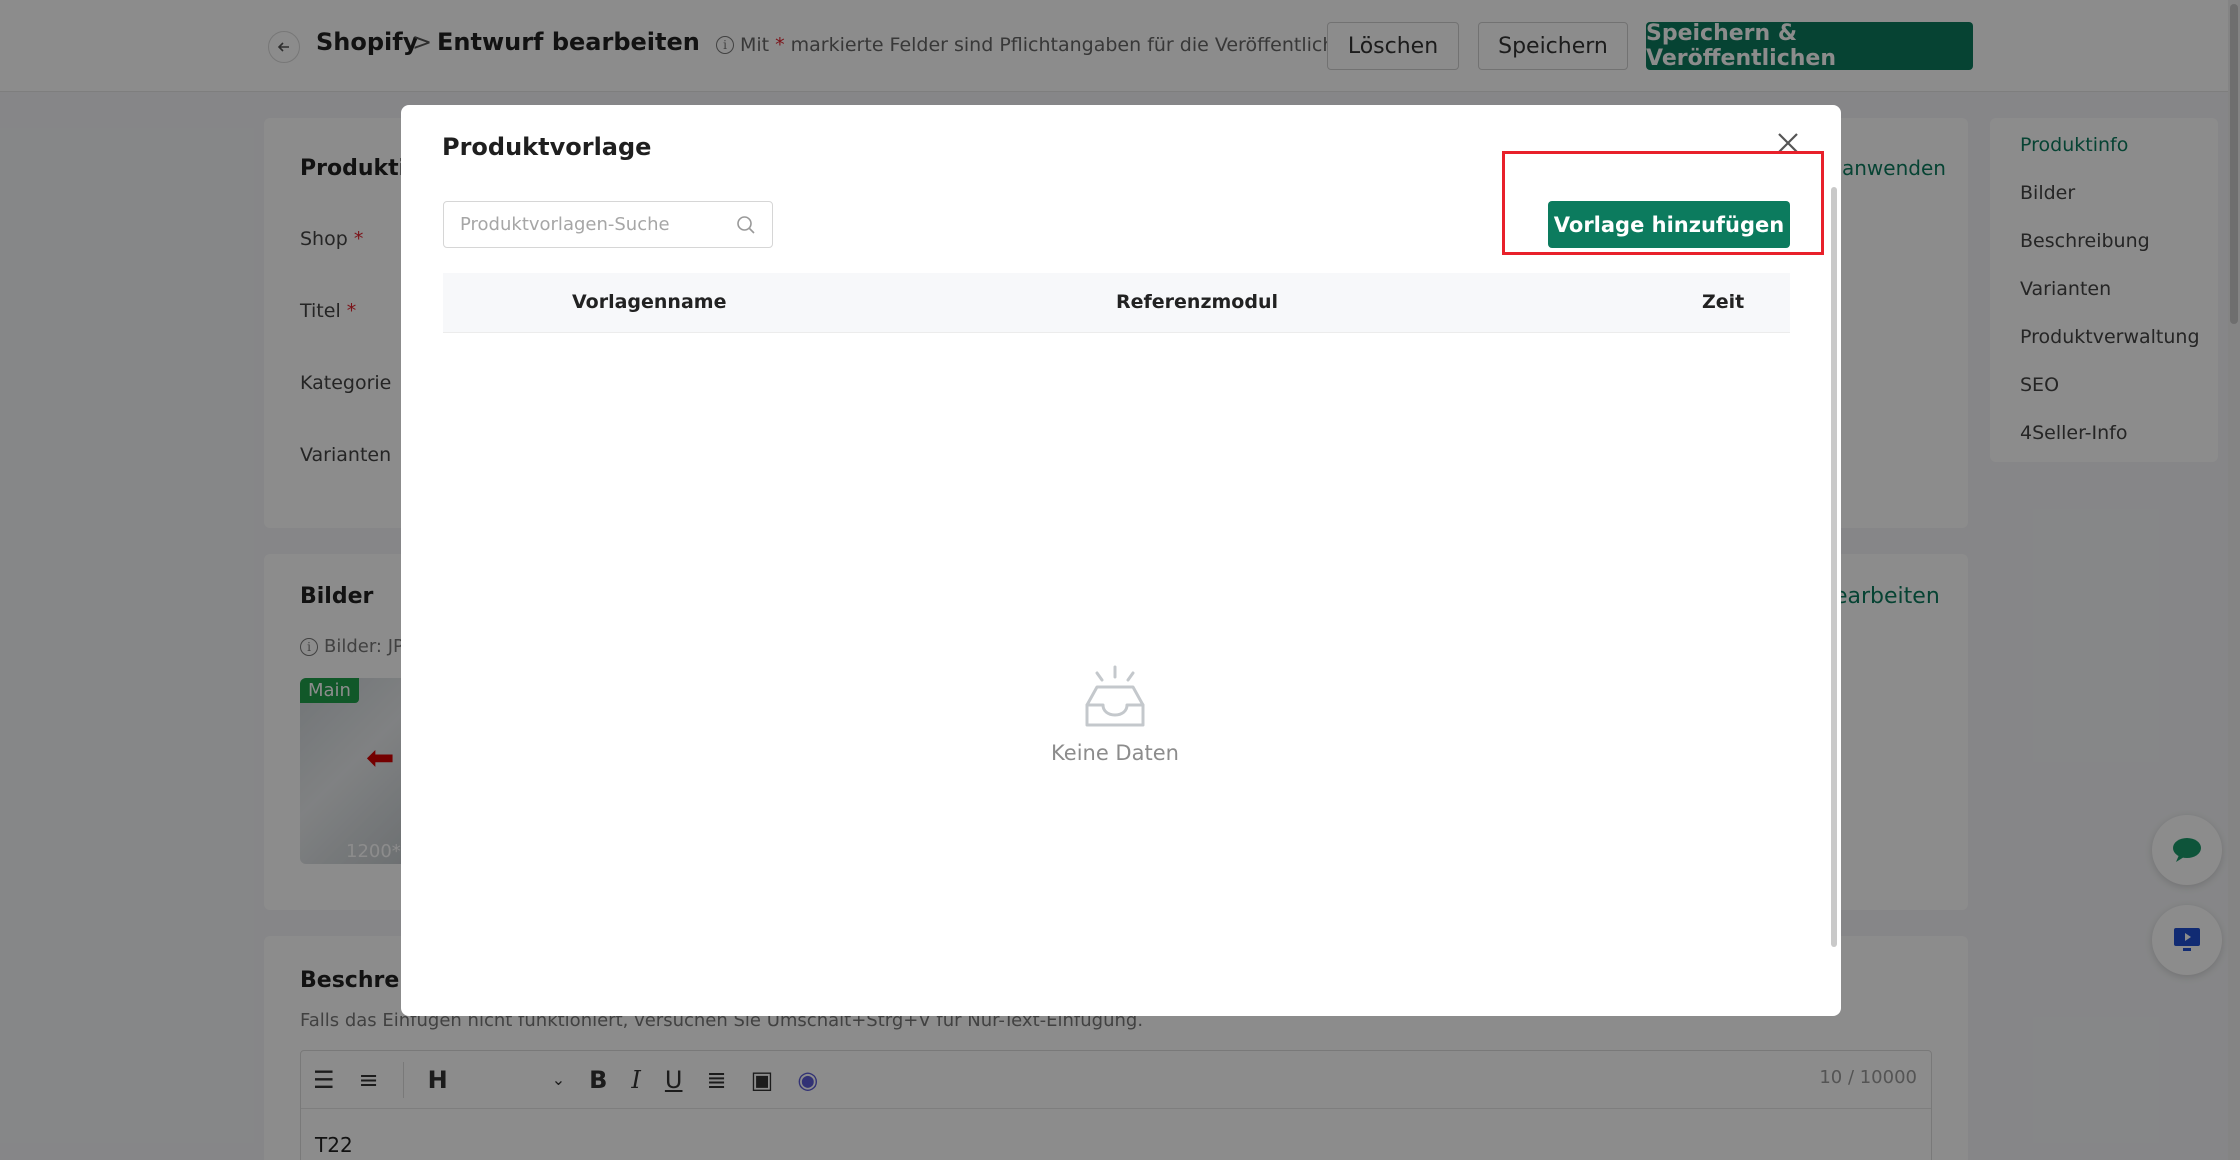  I want to click on empty-inbox-icon, so click(1115, 696).